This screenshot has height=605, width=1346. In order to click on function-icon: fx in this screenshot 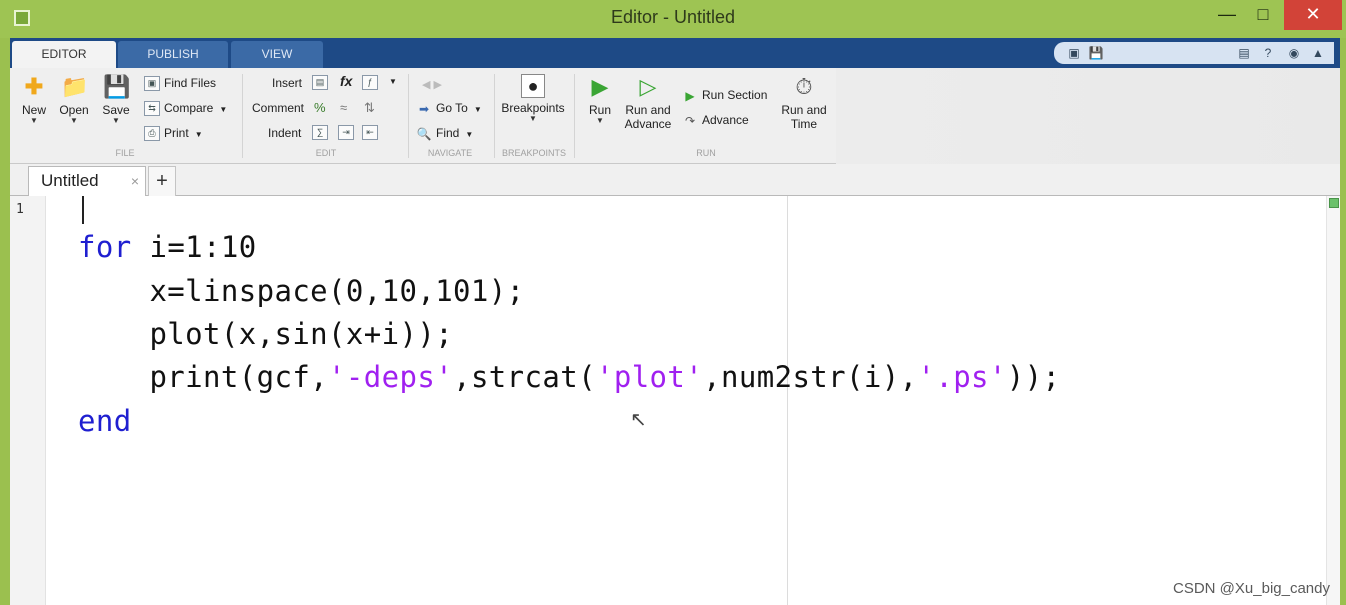, I will do `click(346, 81)`.